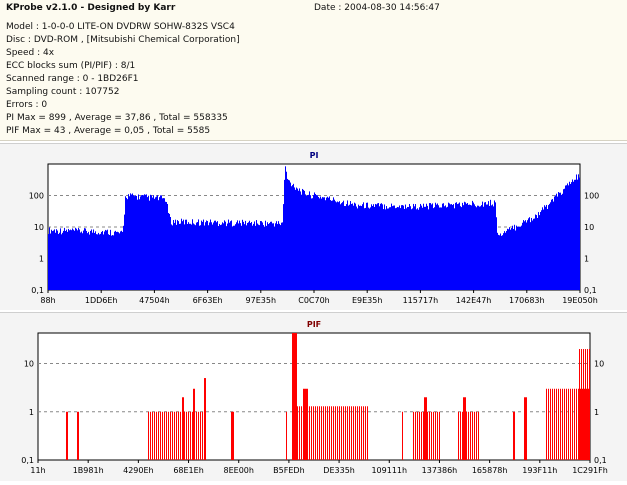 The height and width of the screenshot is (485, 627). I want to click on x-tick-label: 193F11h, so click(539, 470).